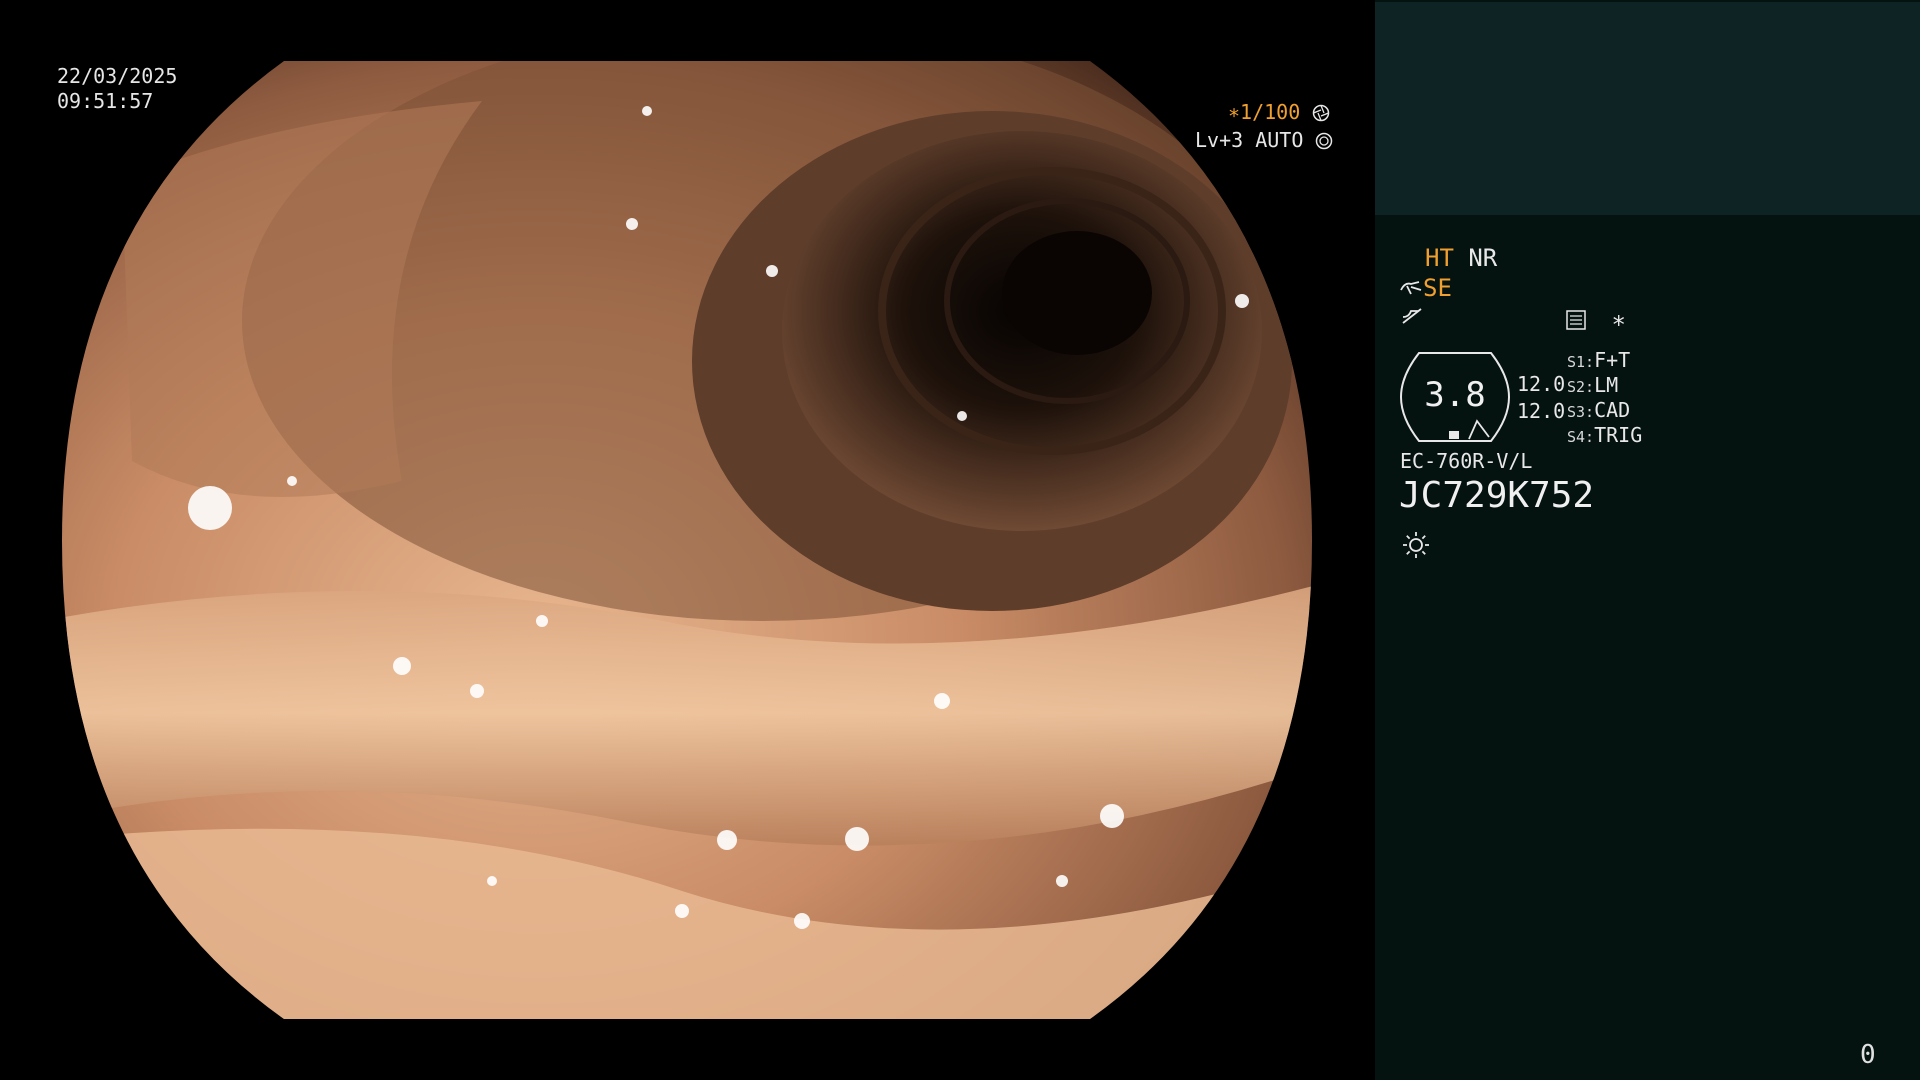 This screenshot has height=1080, width=1920. What do you see at coordinates (1868, 1055) in the screenshot?
I see `frame-counter: 0` at bounding box center [1868, 1055].